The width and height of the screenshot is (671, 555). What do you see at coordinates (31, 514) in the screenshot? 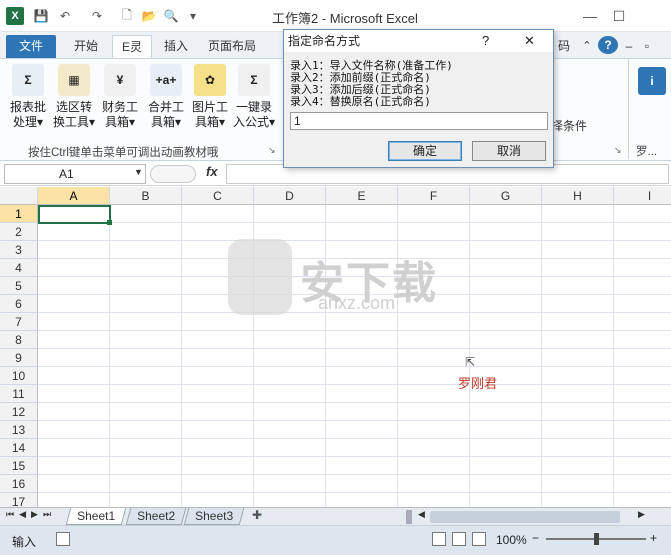
I see `sheet-nav-icons: ⏮◀▶⏭` at bounding box center [31, 514].